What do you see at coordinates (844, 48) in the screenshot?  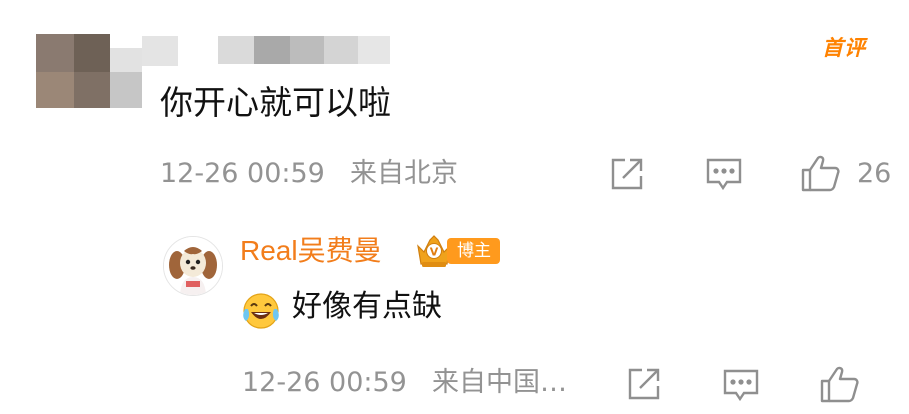 I see `first-comment-badge: 首评` at bounding box center [844, 48].